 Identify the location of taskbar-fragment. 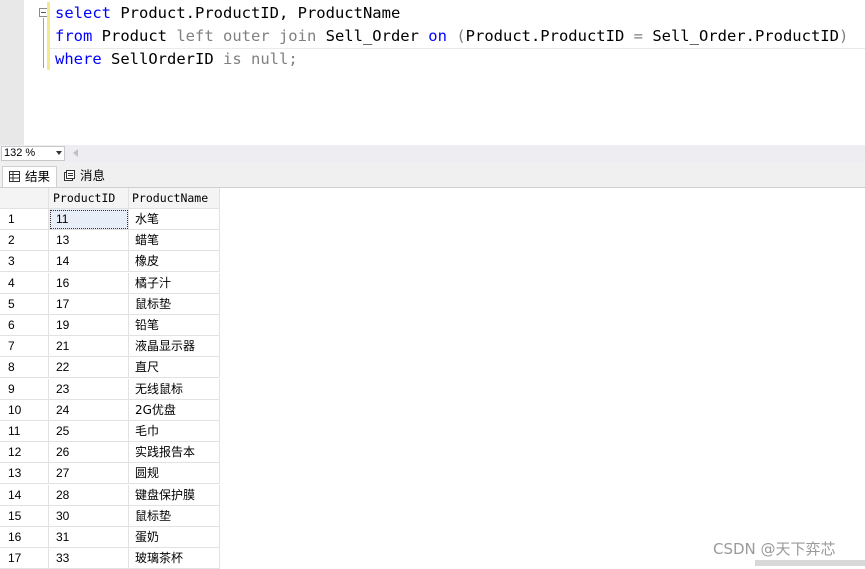
(810, 563).